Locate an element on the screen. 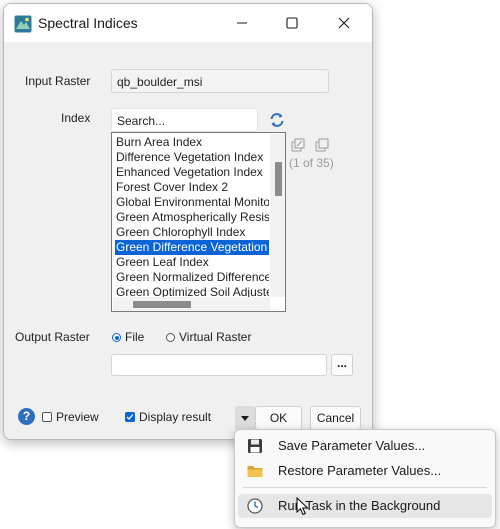 Image resolution: width=500 pixels, height=529 pixels. display-result-label: Display result is located at coordinates (175, 417).